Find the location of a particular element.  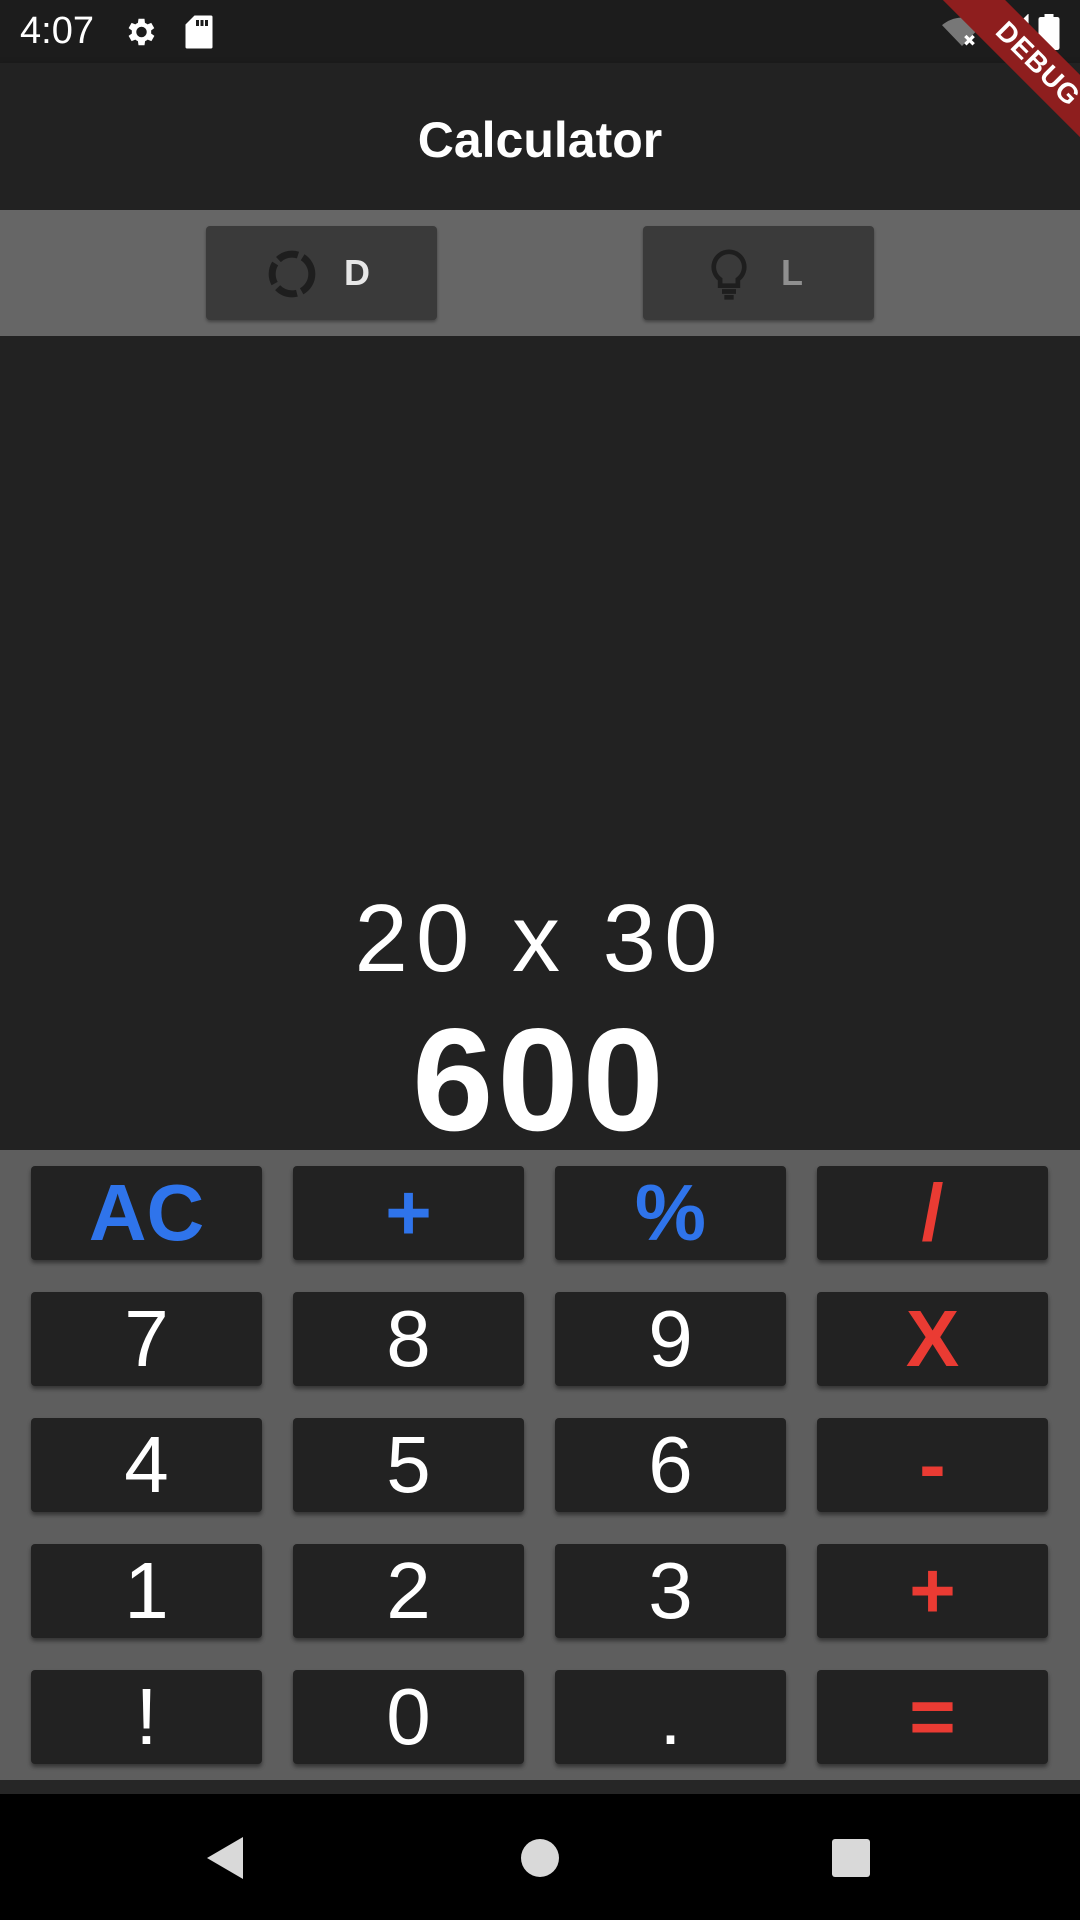

signal-off-icon is located at coordinates (1012, 33).